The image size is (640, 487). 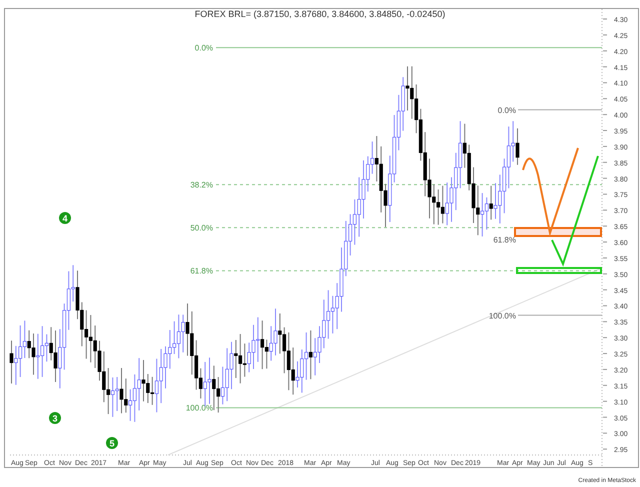 What do you see at coordinates (65, 218) in the screenshot?
I see `wave-marker: 4` at bounding box center [65, 218].